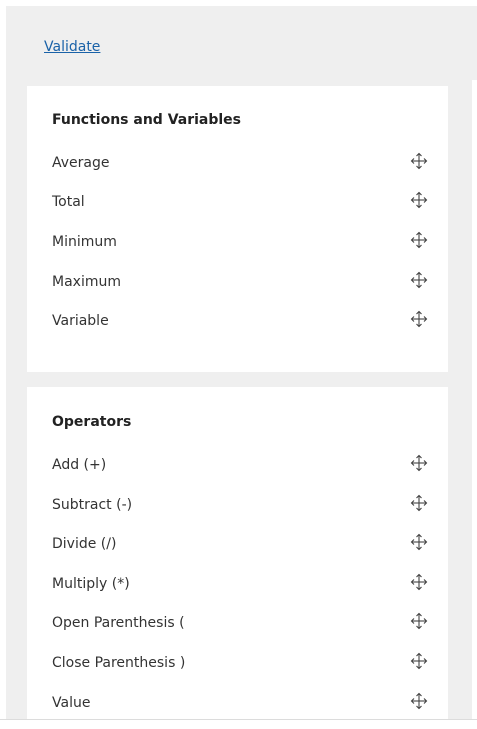 This screenshot has width=477, height=729. Describe the element at coordinates (80, 321) in the screenshot. I see `item-label: Variable` at that location.